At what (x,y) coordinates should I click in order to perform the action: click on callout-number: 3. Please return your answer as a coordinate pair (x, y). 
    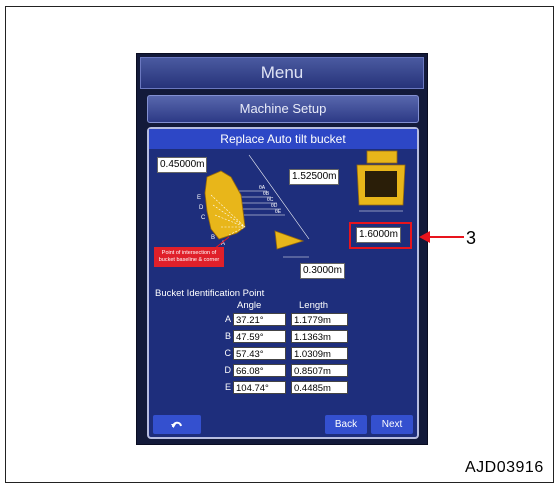
    Looking at the image, I should click on (471, 238).